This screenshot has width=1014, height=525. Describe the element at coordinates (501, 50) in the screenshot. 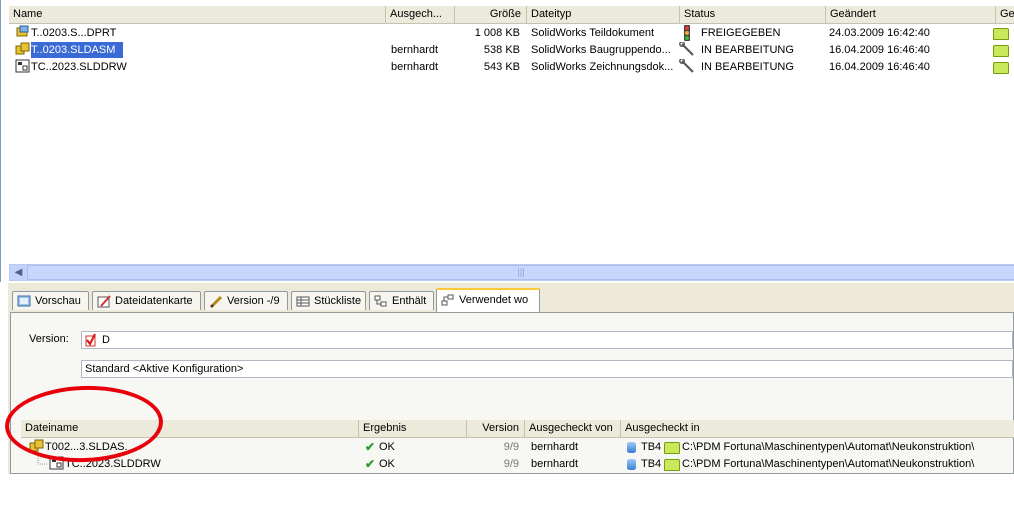

I see `file-size: 538 KB` at that location.